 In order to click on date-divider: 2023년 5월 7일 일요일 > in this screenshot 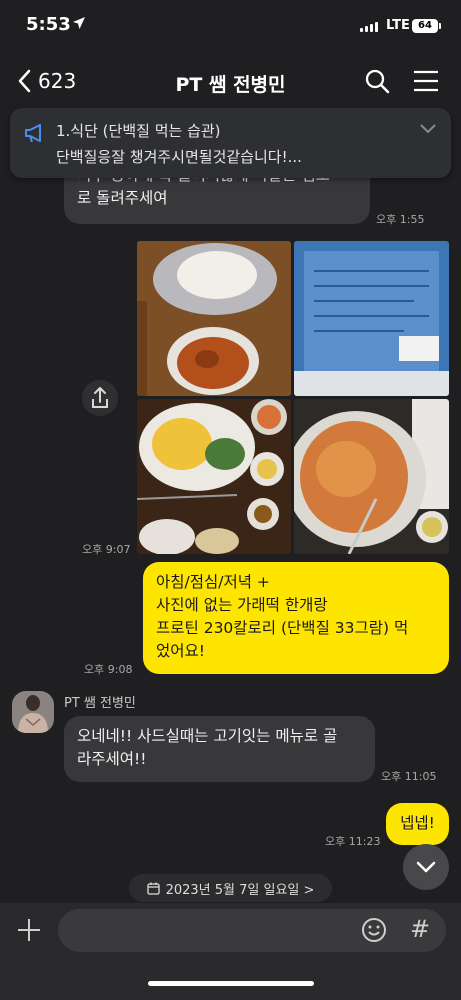, I will do `click(230, 888)`.